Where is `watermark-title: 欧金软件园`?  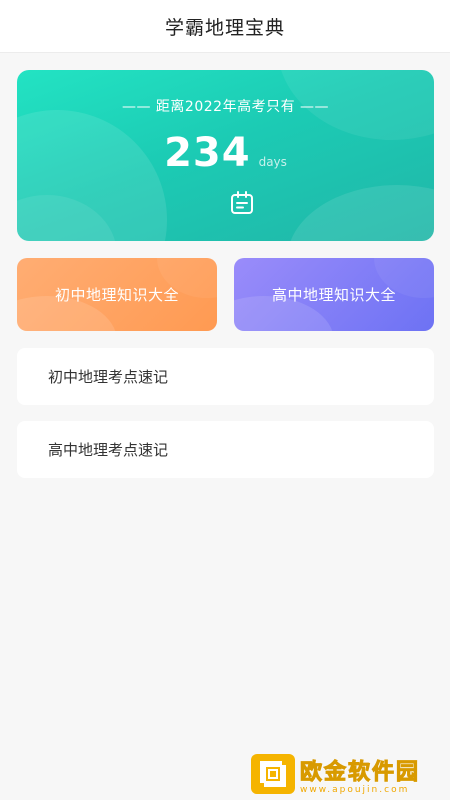
watermark-title: 欧金软件园 is located at coordinates (360, 772).